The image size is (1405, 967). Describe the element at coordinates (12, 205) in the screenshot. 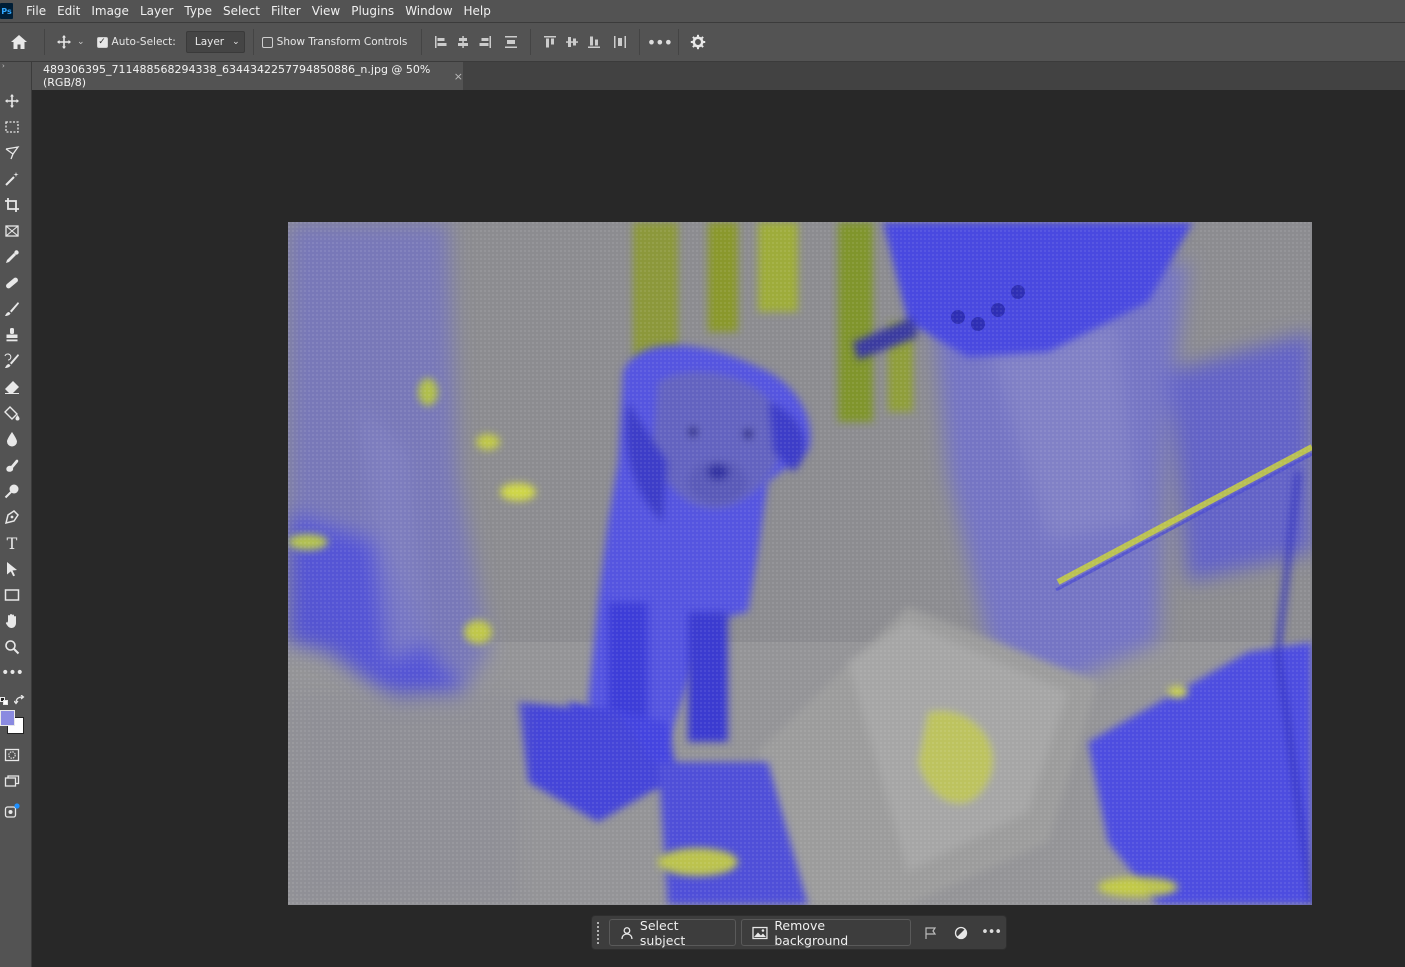

I see `crop-tool-icon` at that location.